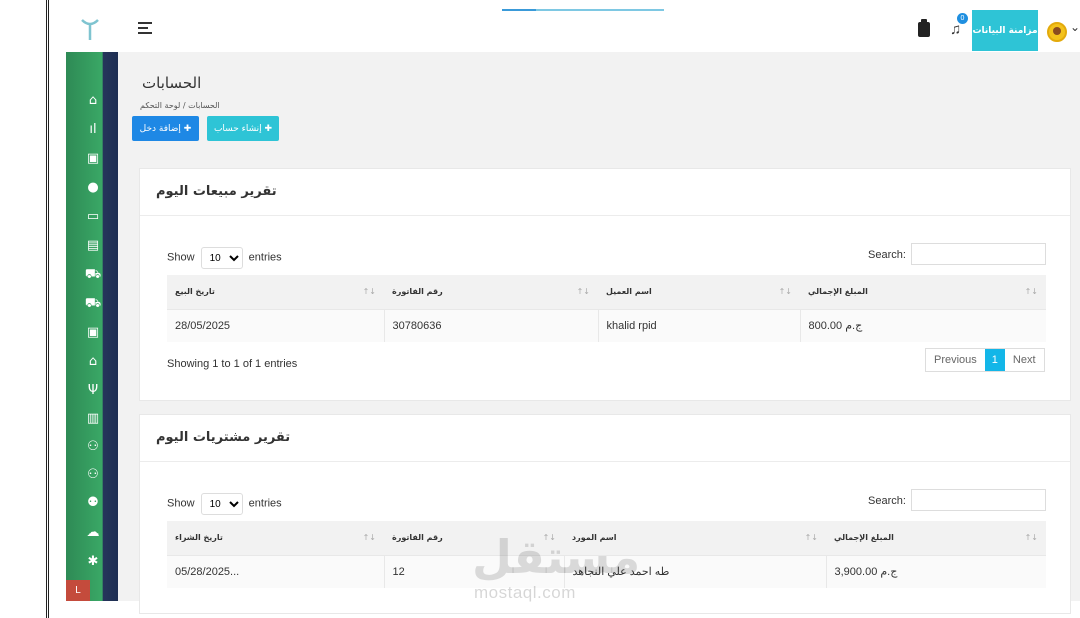 The width and height of the screenshot is (1080, 618). Describe the element at coordinates (47, 309) in the screenshot. I see `window-edge` at that location.